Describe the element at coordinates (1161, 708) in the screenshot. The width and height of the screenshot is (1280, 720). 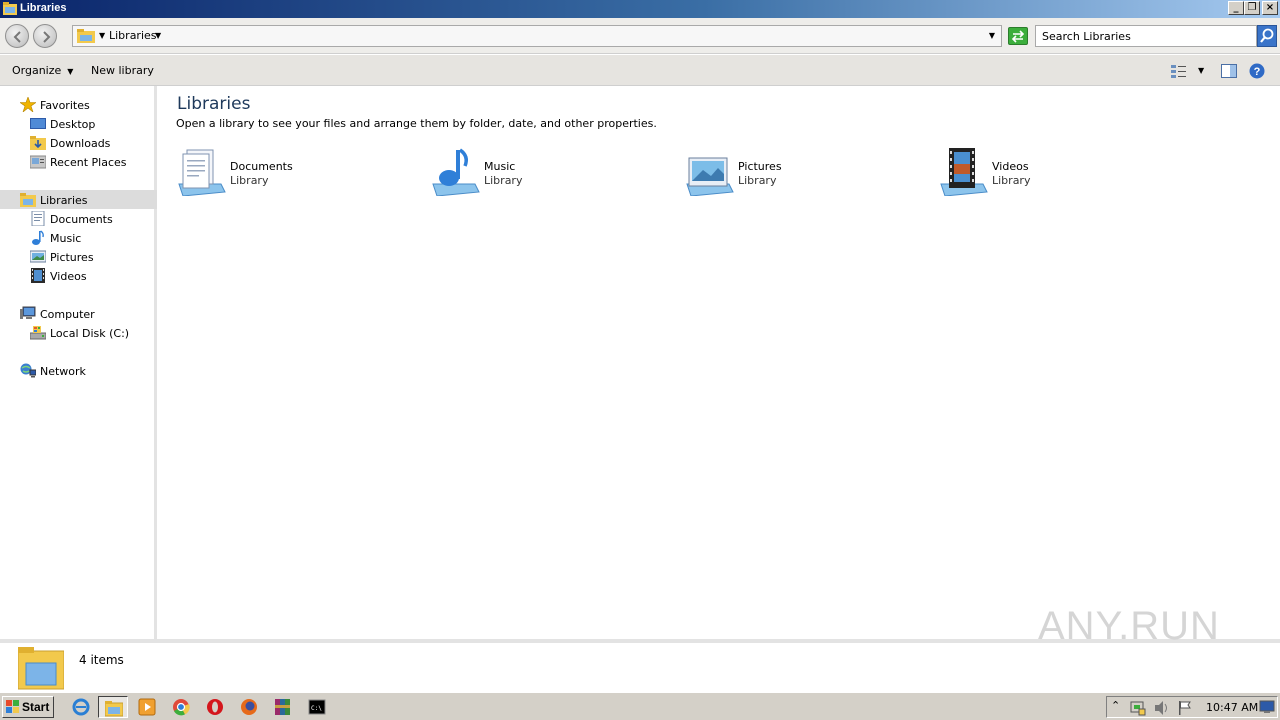
I see `volume-icon` at that location.